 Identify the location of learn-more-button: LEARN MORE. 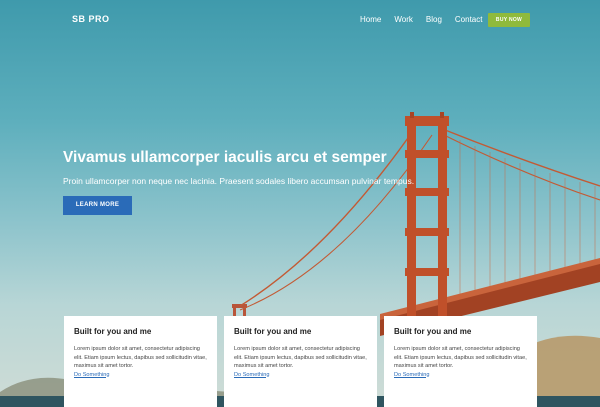
(97, 205).